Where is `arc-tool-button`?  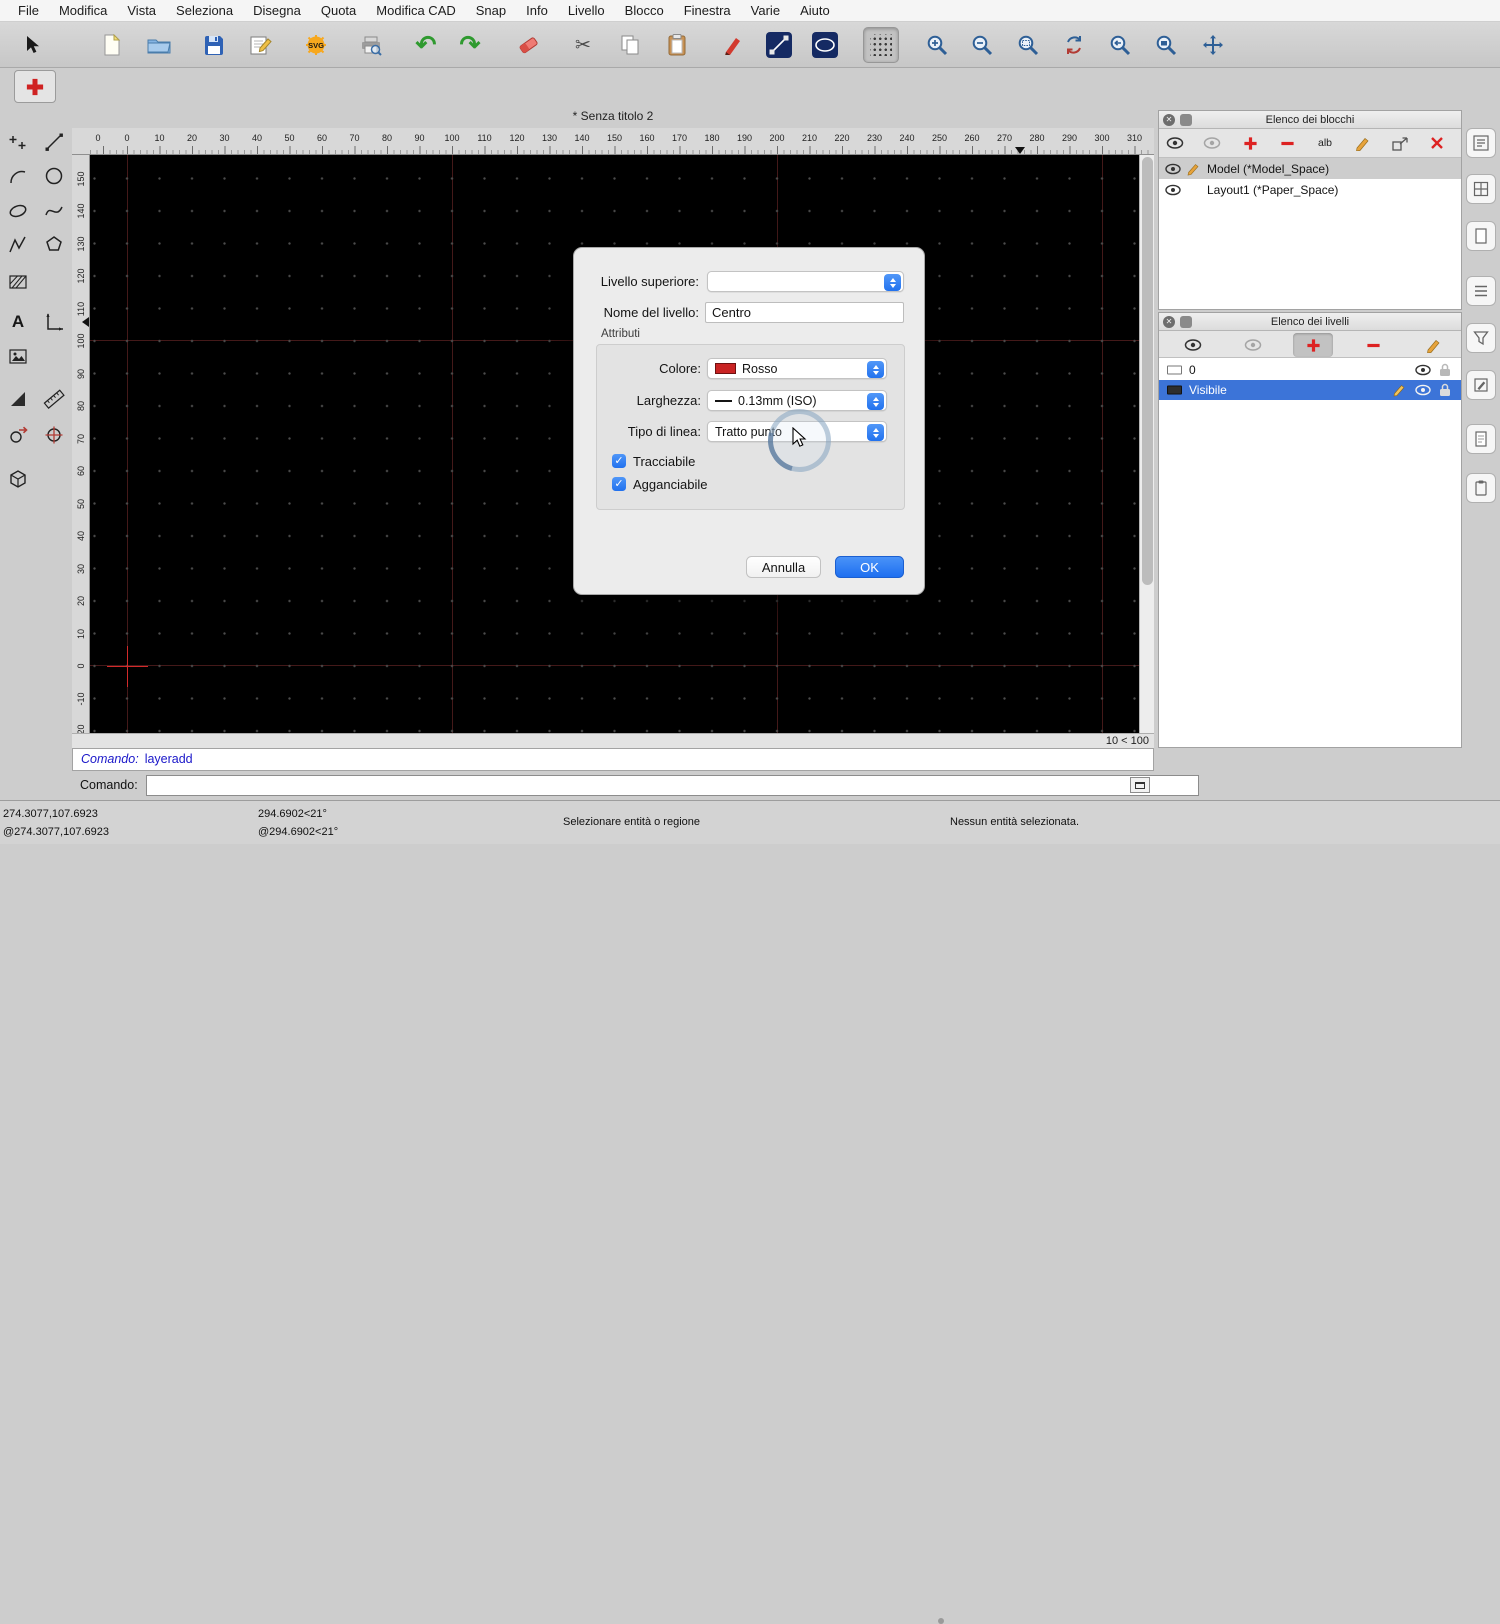 arc-tool-button is located at coordinates (18, 176).